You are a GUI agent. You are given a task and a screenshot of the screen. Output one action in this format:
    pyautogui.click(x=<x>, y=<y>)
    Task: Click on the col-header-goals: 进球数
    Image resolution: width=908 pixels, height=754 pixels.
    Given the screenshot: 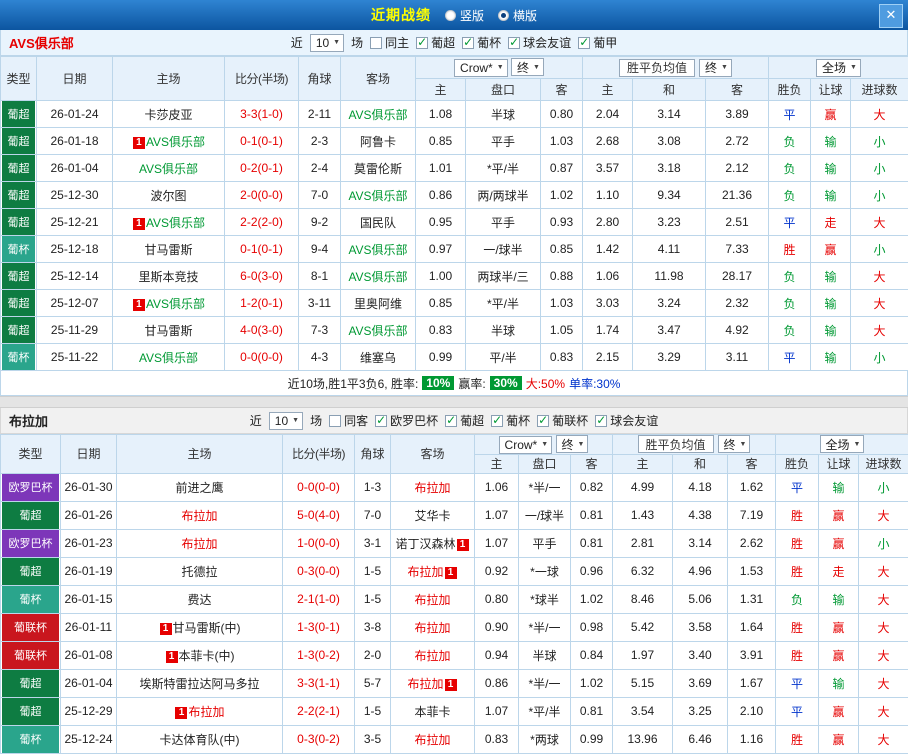 What is the action you would take?
    pyautogui.click(x=879, y=89)
    